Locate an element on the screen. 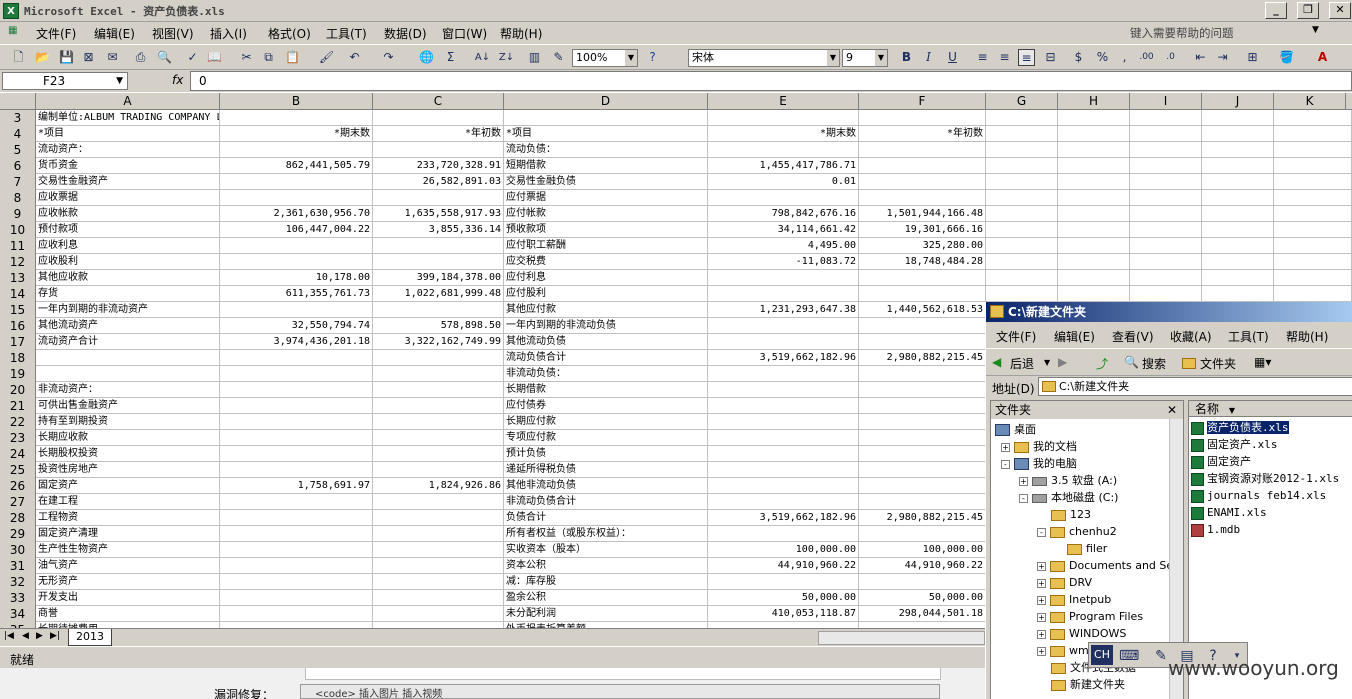 The width and height of the screenshot is (1352, 699). cell: 编制单位:ALBUM TRADING COMPANY LIMITED is located at coordinates (128, 118).